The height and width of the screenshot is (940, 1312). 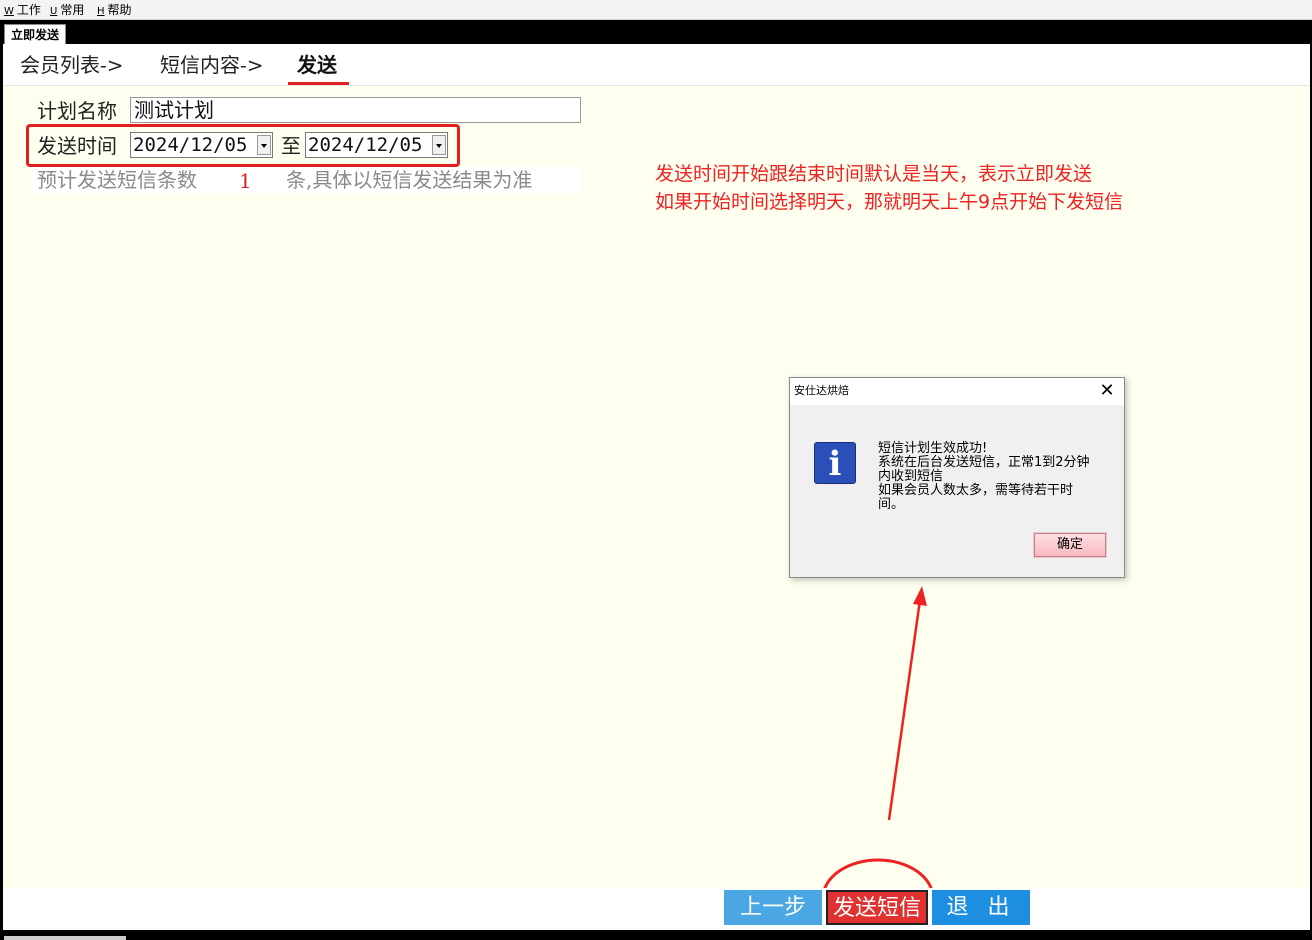 What do you see at coordinates (1070, 545) in the screenshot?
I see `ok-button: 确定` at bounding box center [1070, 545].